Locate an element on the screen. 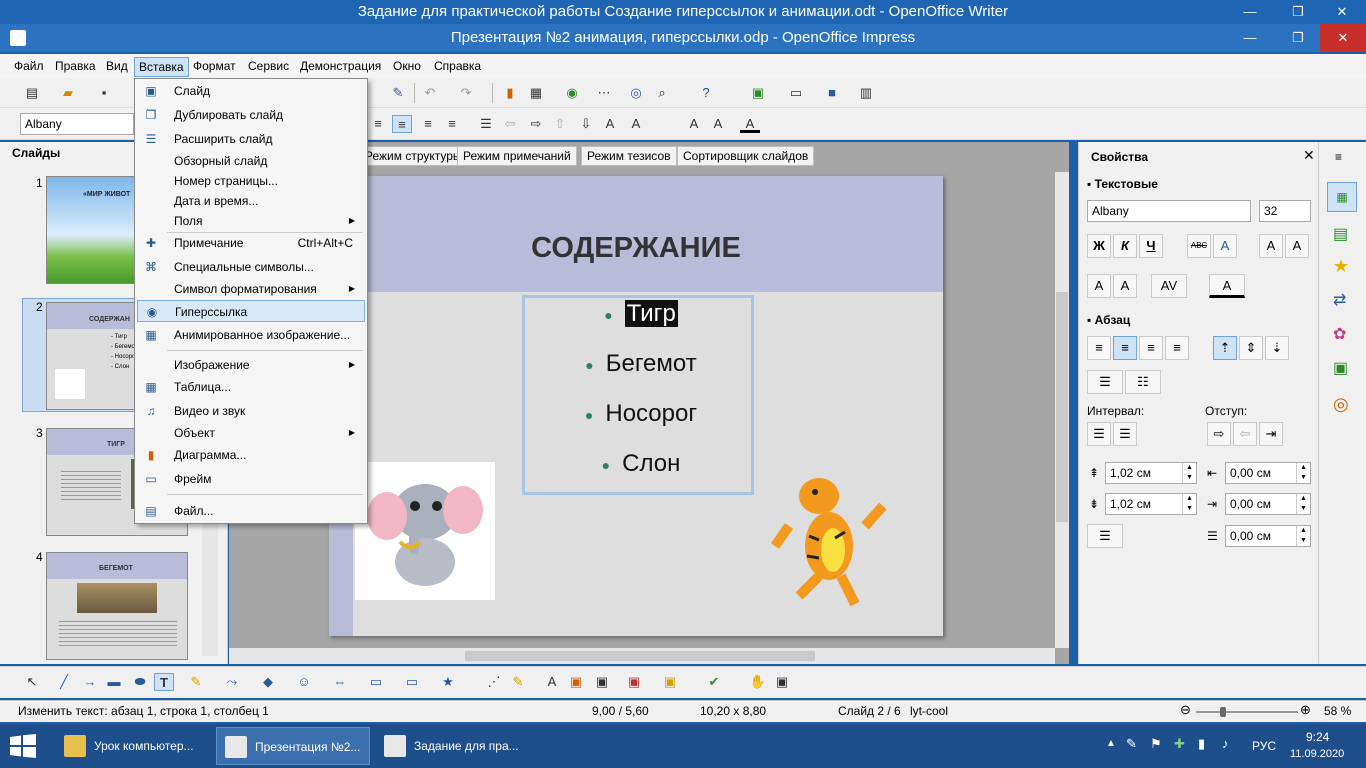 Image resolution: width=1366 pixels, height=768 pixels. superscript-icon: A is located at coordinates (1099, 286).